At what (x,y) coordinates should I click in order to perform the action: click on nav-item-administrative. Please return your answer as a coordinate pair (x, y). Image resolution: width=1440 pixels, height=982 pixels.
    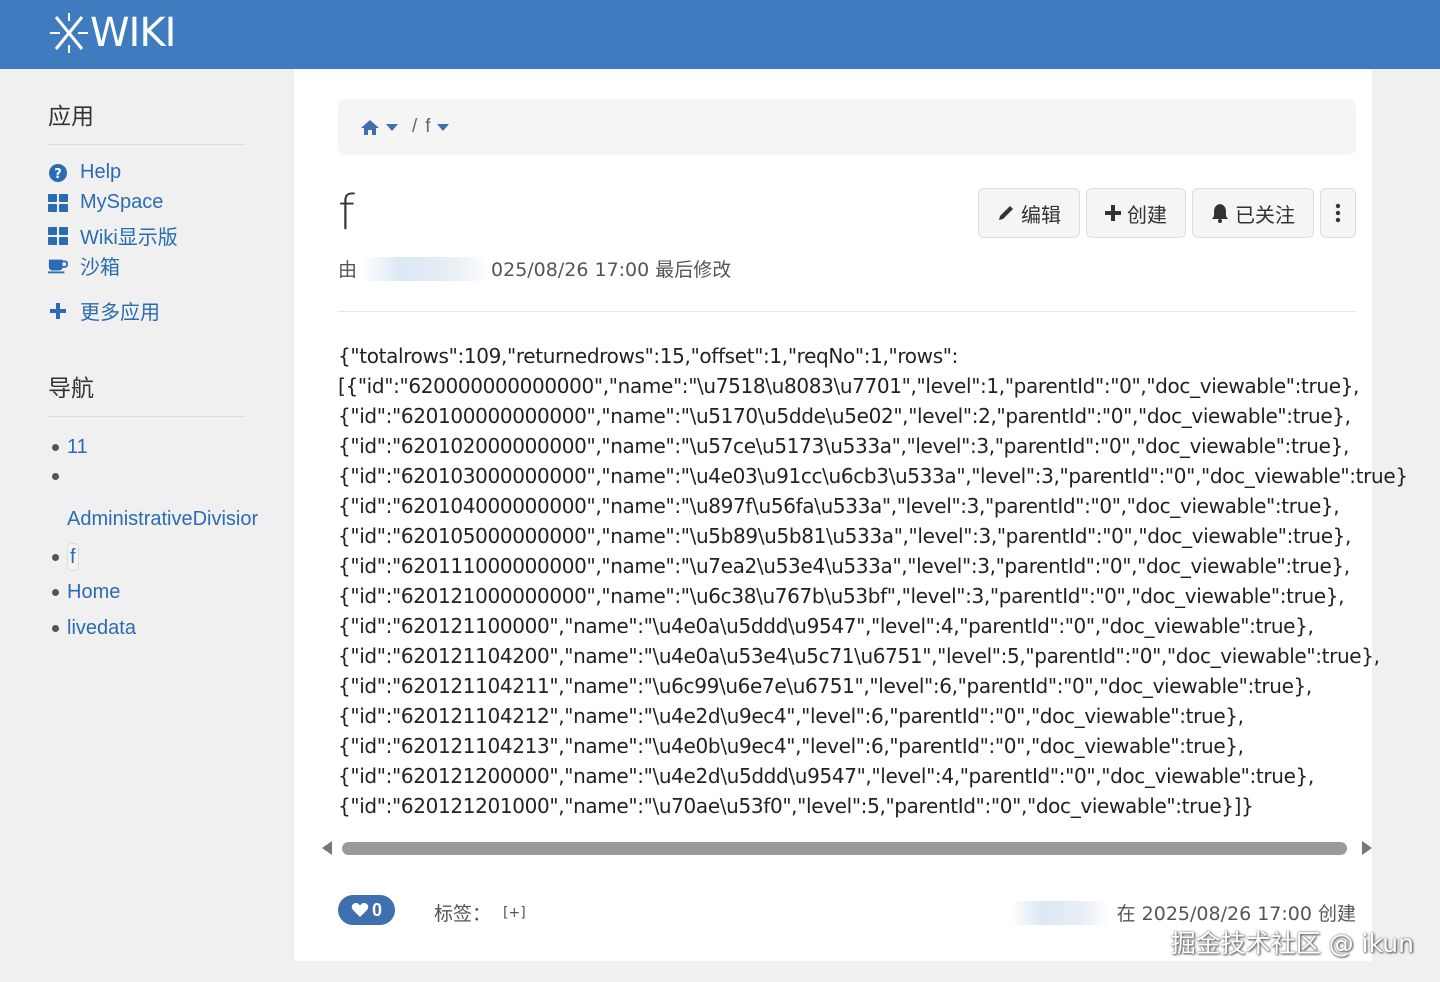
    Looking at the image, I should click on (59, 476).